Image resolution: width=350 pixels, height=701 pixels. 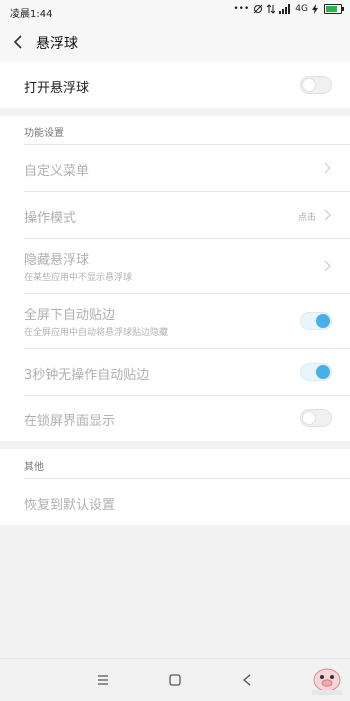 What do you see at coordinates (258, 9) in the screenshot?
I see `silent-icon` at bounding box center [258, 9].